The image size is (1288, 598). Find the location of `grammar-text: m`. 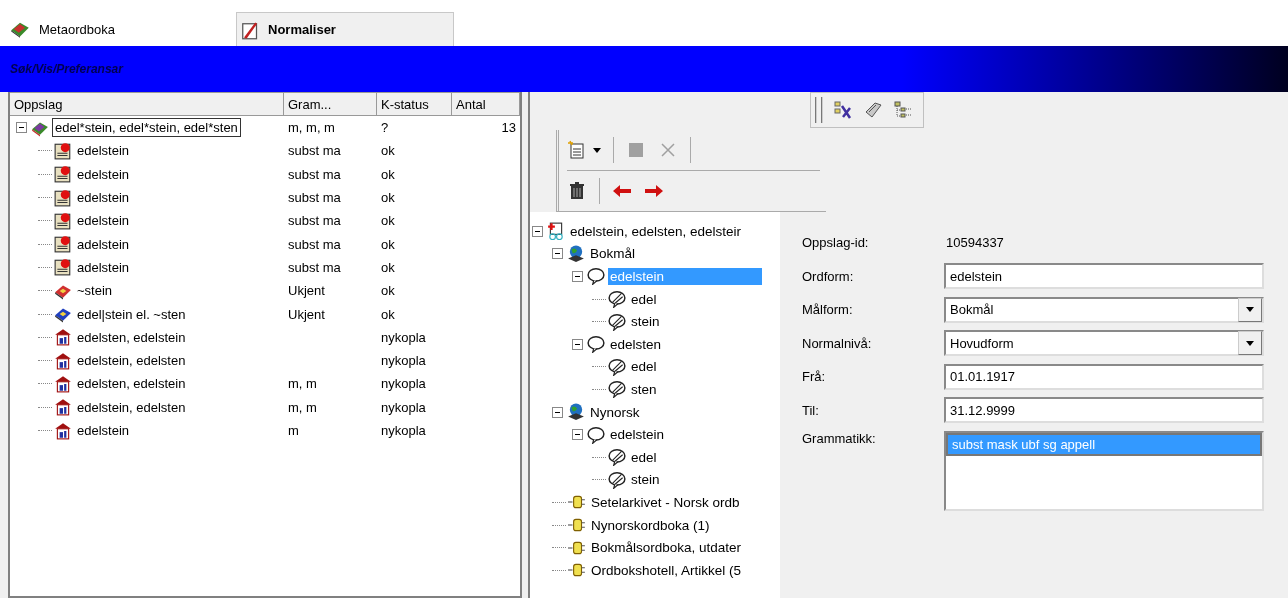

grammar-text: m is located at coordinates (293, 430).